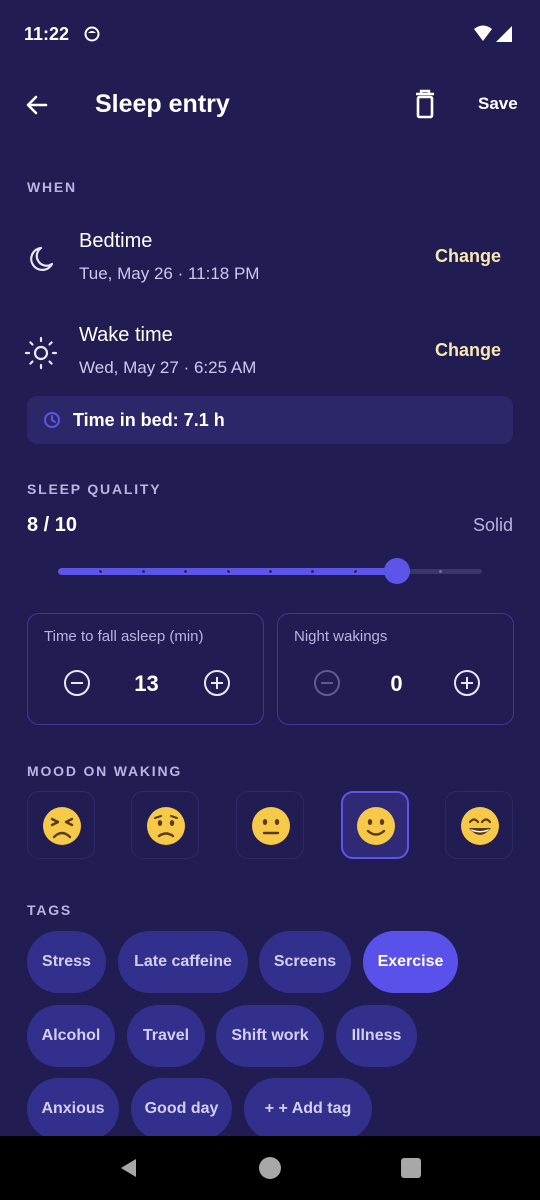 Image resolution: width=540 pixels, height=1200 pixels. I want to click on slider-thumb, so click(397, 571).